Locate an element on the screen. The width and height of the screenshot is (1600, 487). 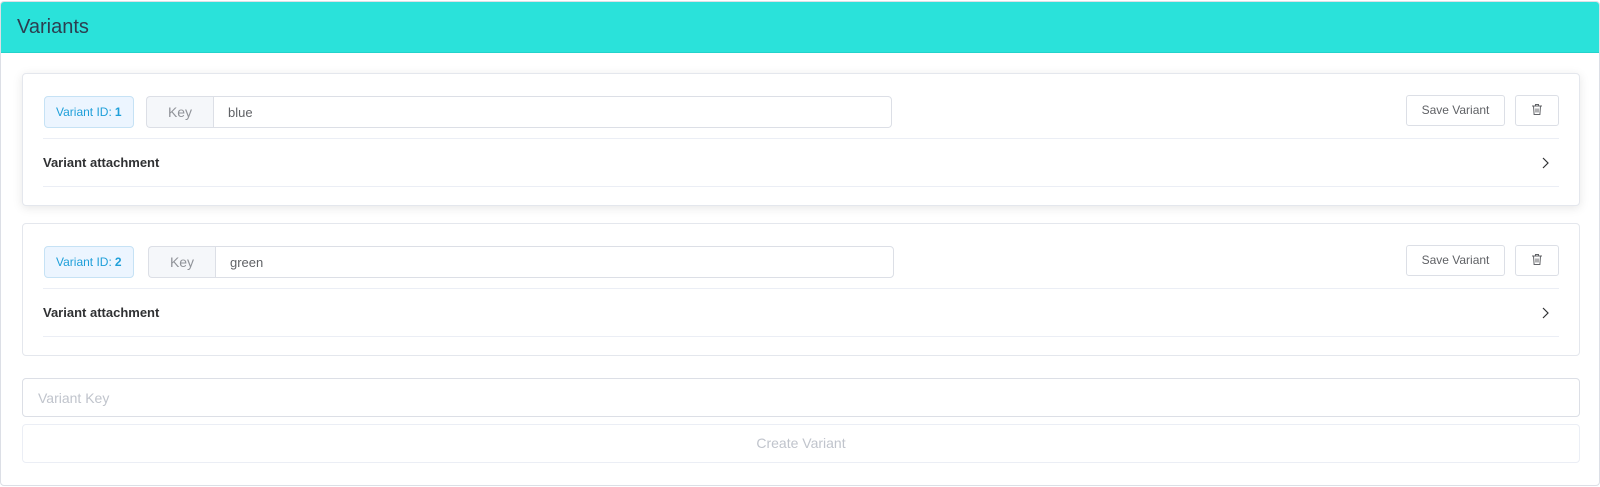
variant-id-tag: Variant ID: 1 is located at coordinates (89, 112).